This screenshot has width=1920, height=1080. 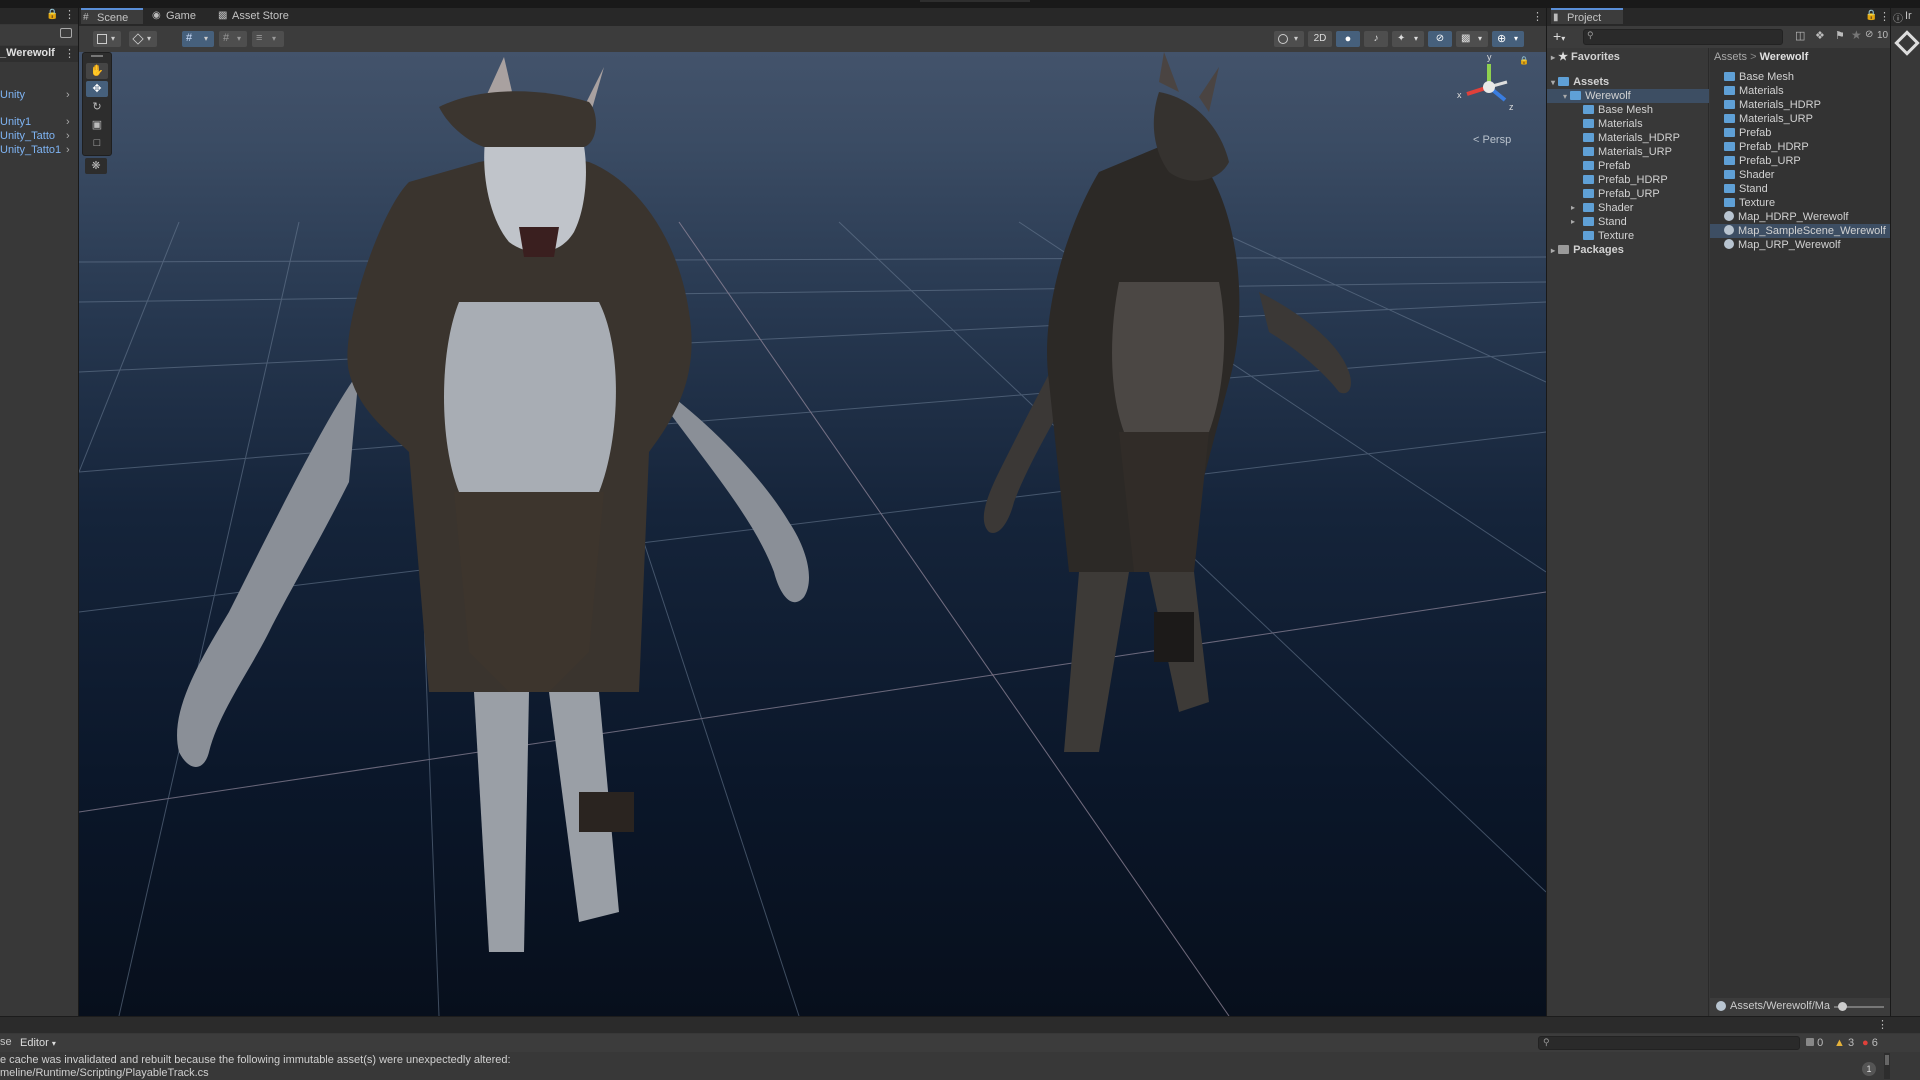 What do you see at coordinates (1492, 140) in the screenshot?
I see `projection-label: < Persp` at bounding box center [1492, 140].